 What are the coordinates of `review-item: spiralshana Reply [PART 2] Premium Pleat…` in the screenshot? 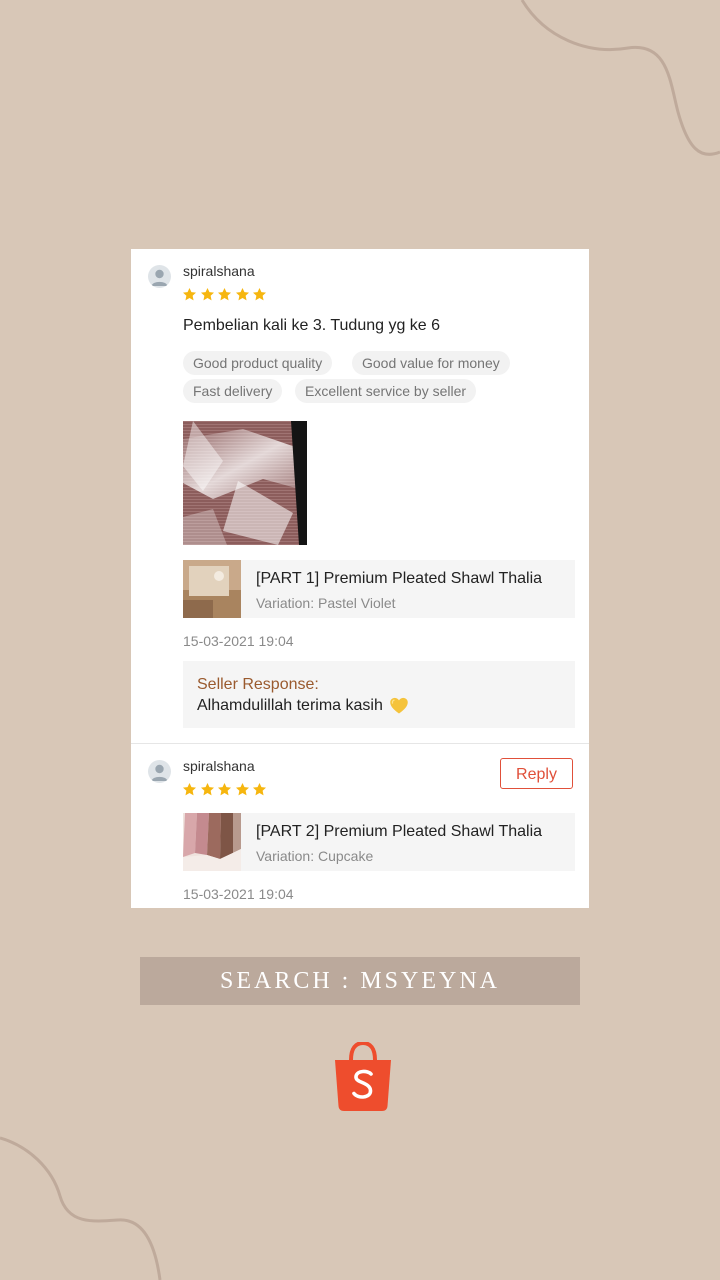 It's located at (360, 826).